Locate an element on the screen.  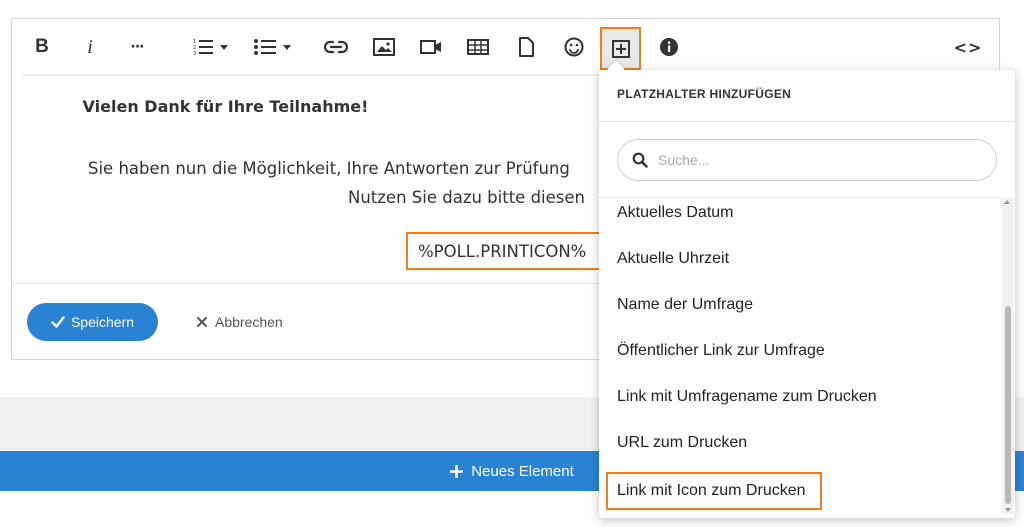
ordered-list-icon: 1 2 3 is located at coordinates (203, 47).